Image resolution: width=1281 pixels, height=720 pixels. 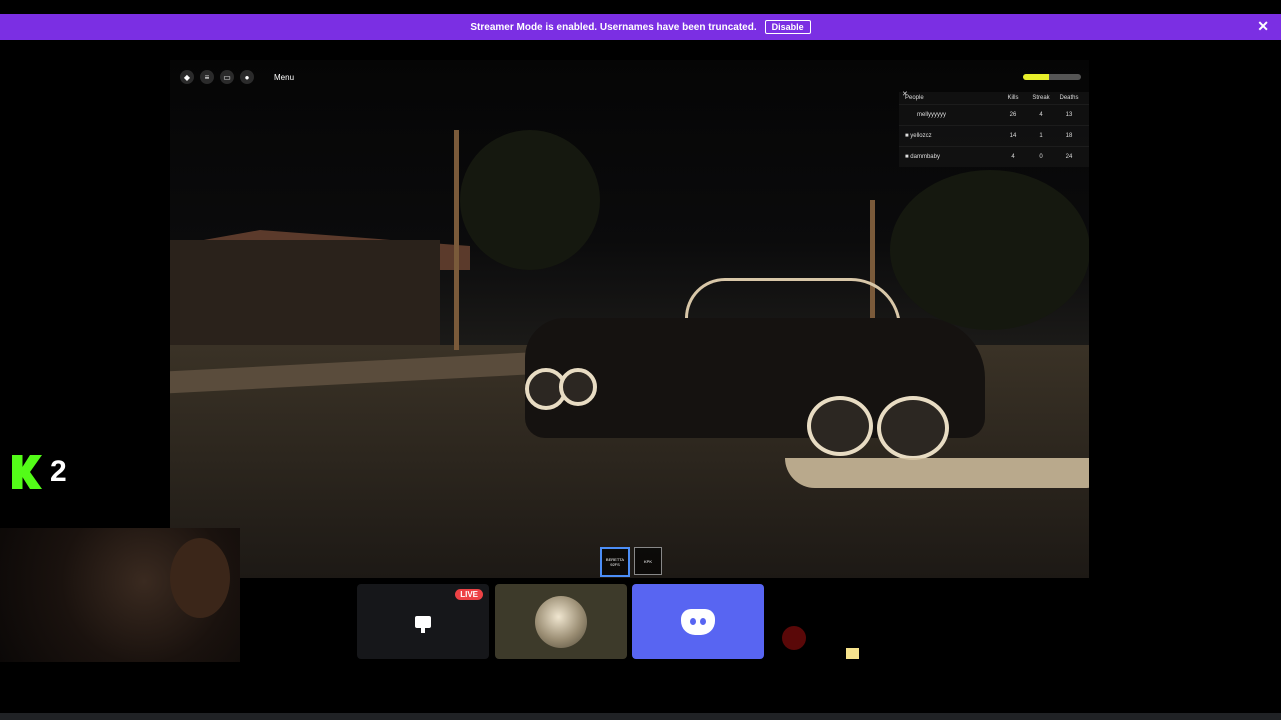 What do you see at coordinates (237, 77) in the screenshot?
I see `game-topbar: ◆ ≡ ▭ ● Menu` at bounding box center [237, 77].